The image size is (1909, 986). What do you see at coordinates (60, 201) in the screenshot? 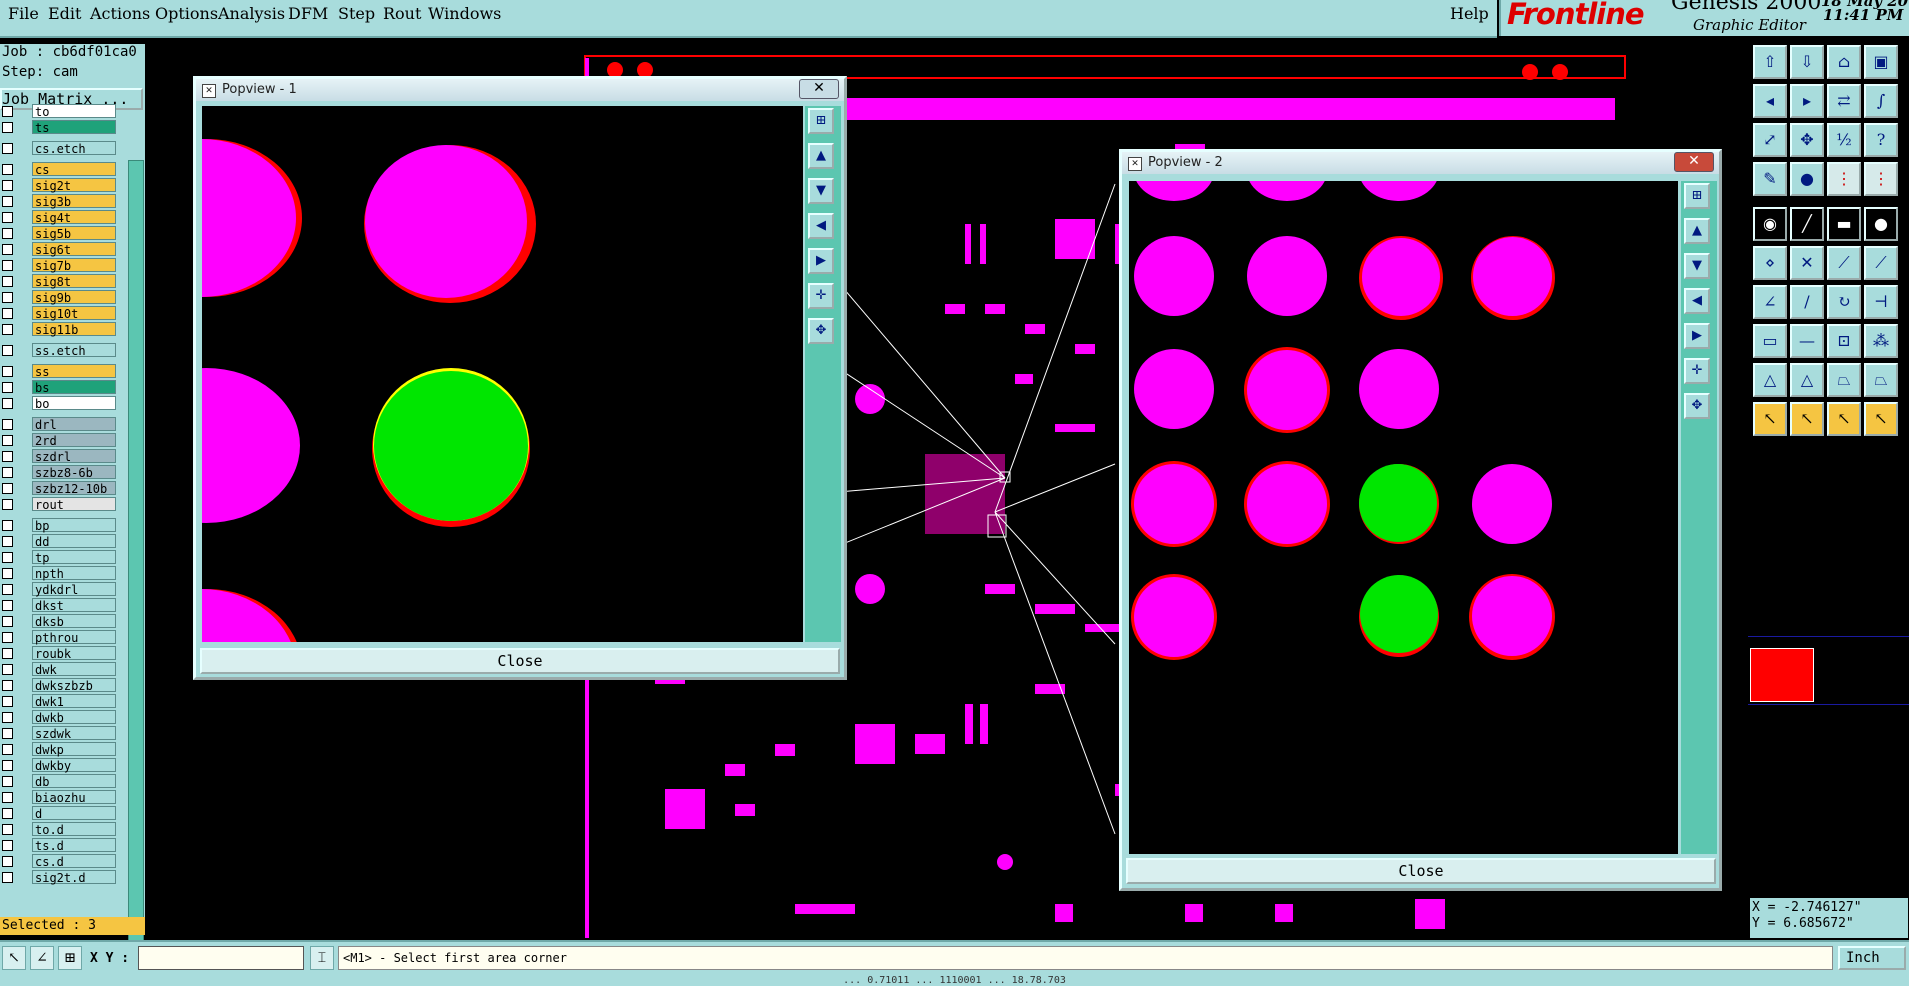
I see `layer-row: sig3b` at bounding box center [60, 201].